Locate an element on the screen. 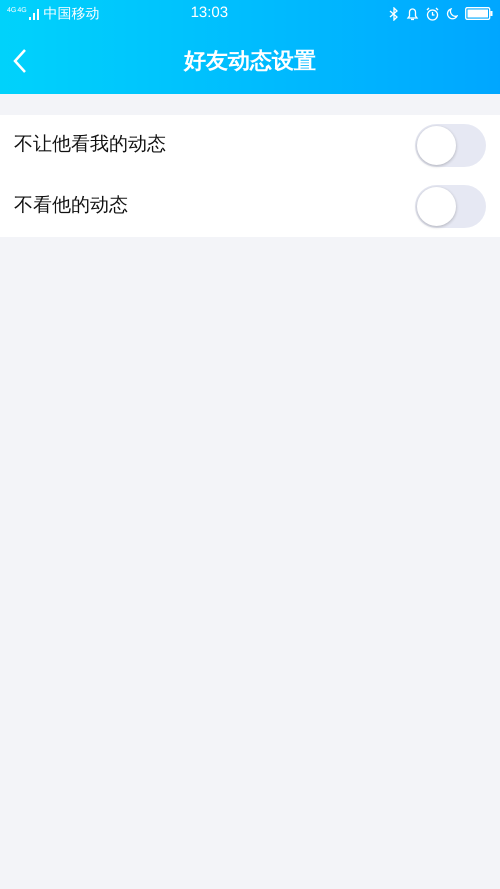  moon-icon is located at coordinates (452, 13).